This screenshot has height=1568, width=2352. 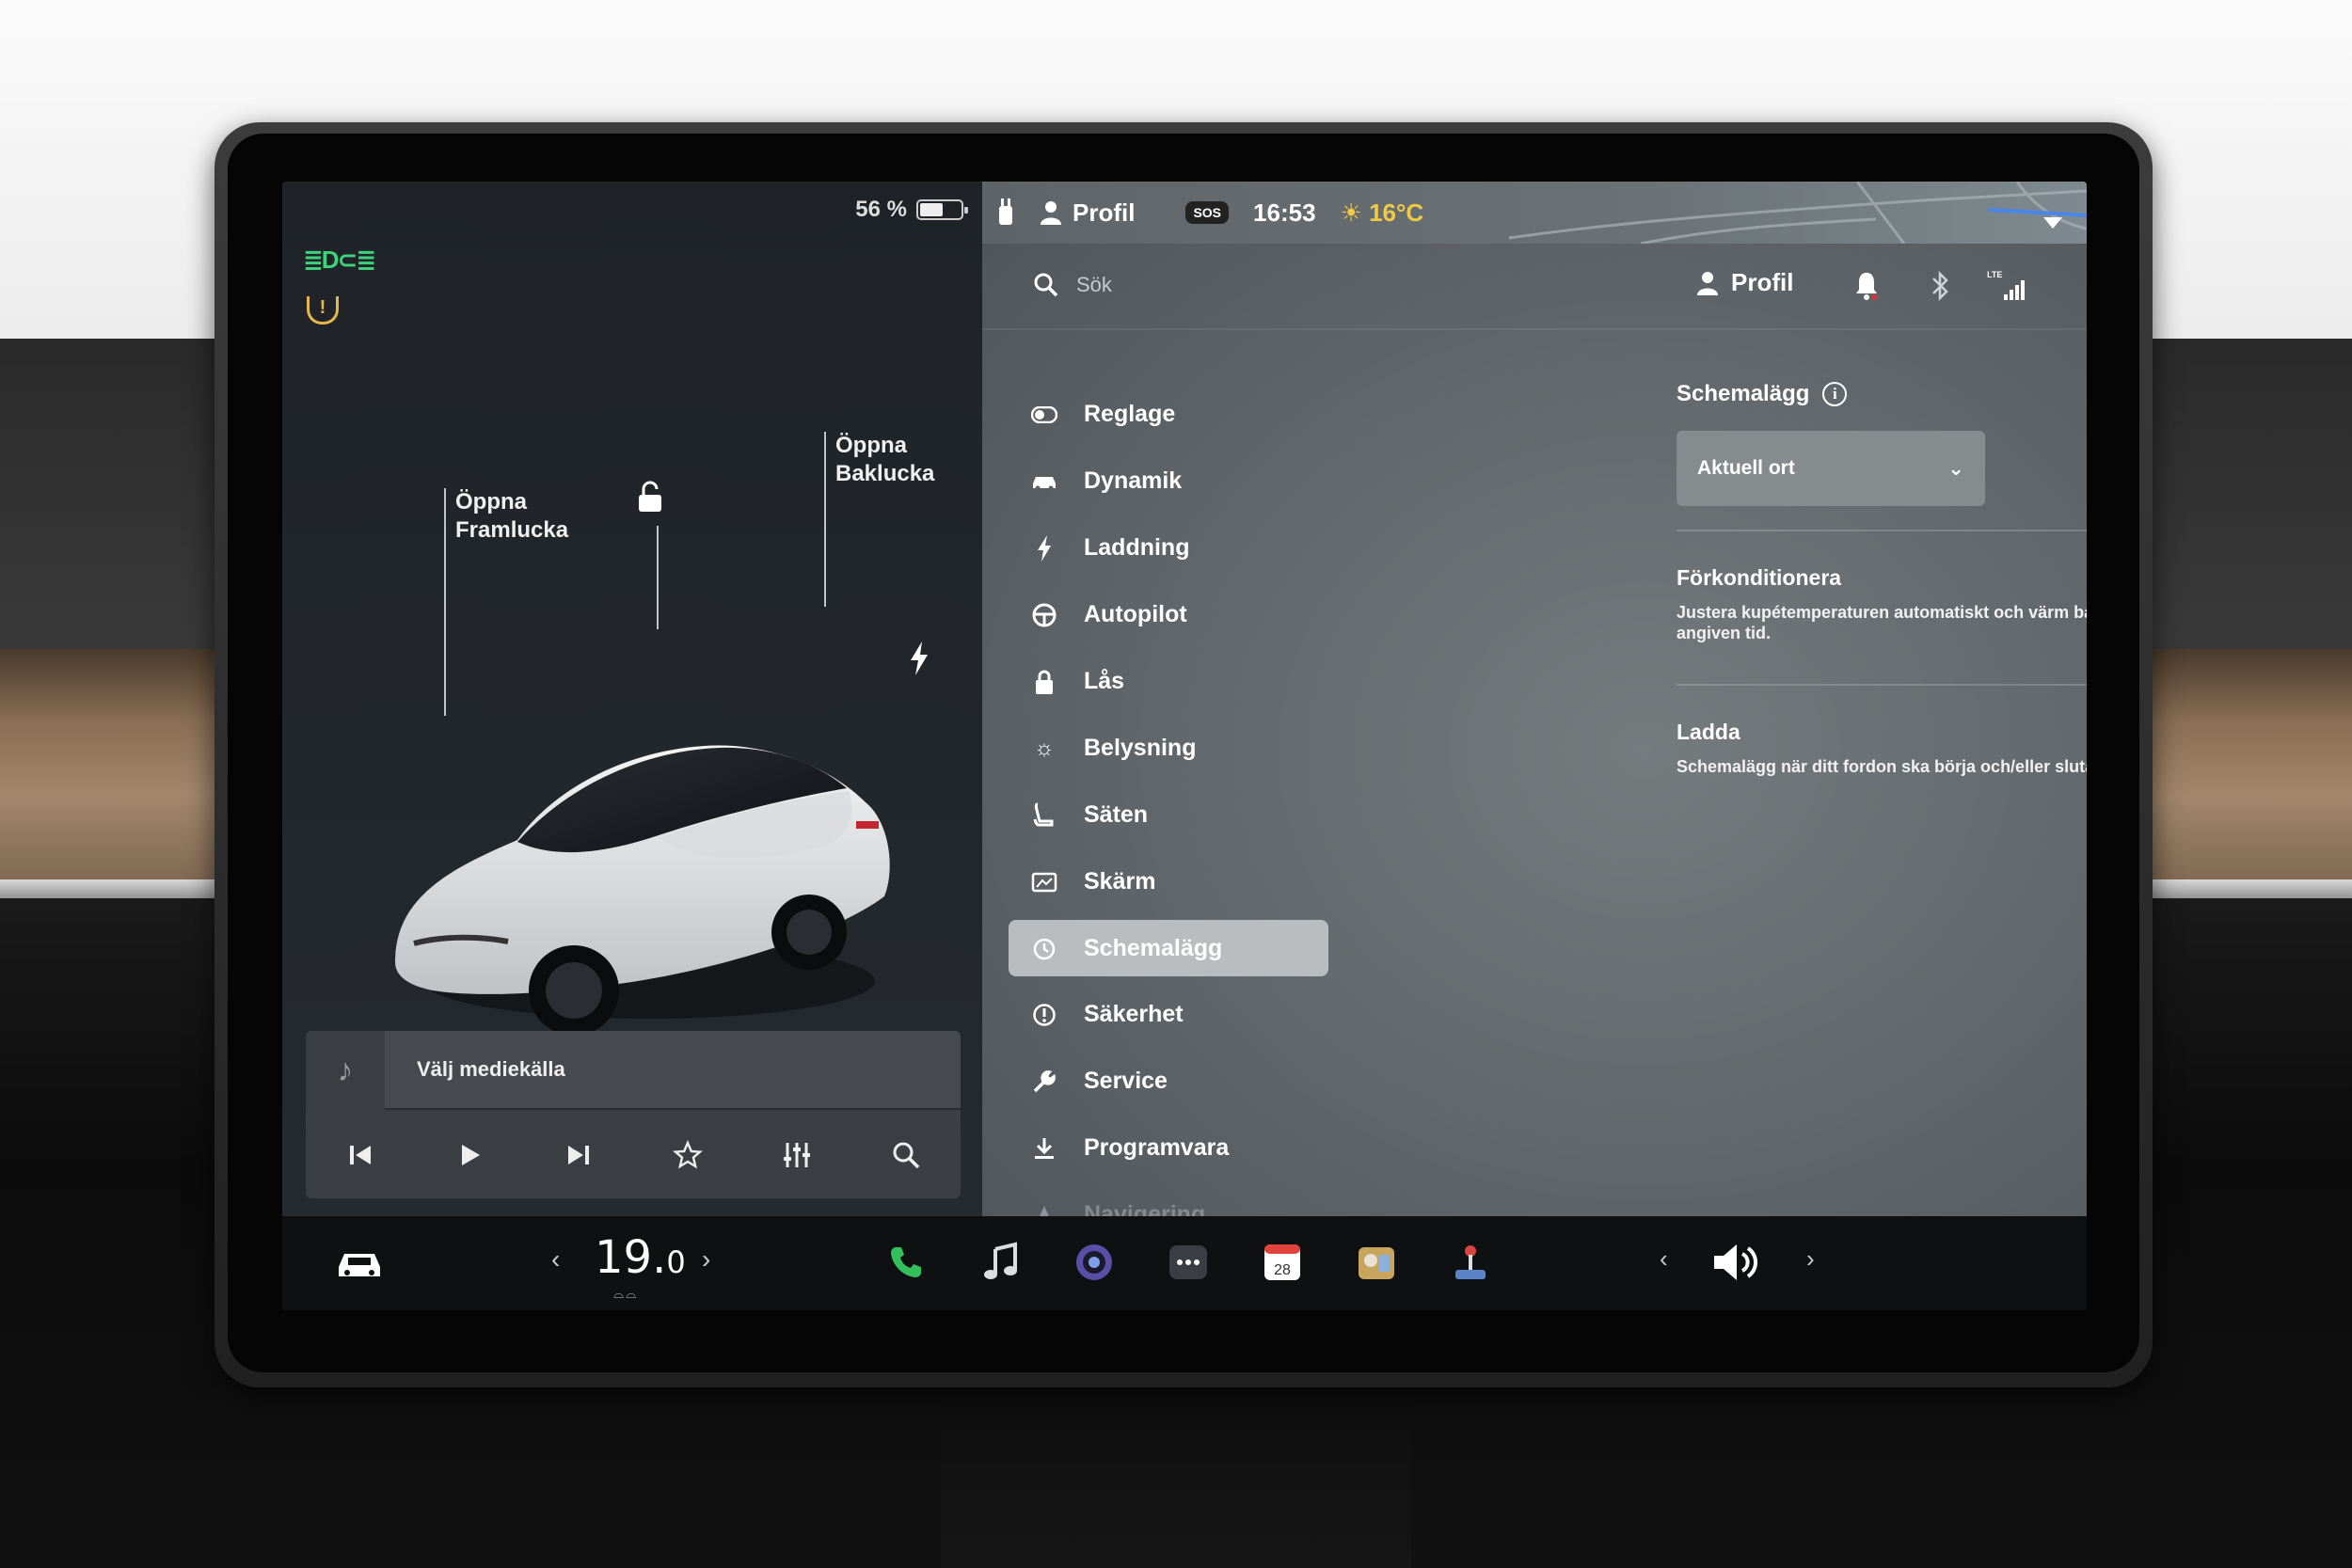 I want to click on charge-port-icon, so click(x=919, y=658).